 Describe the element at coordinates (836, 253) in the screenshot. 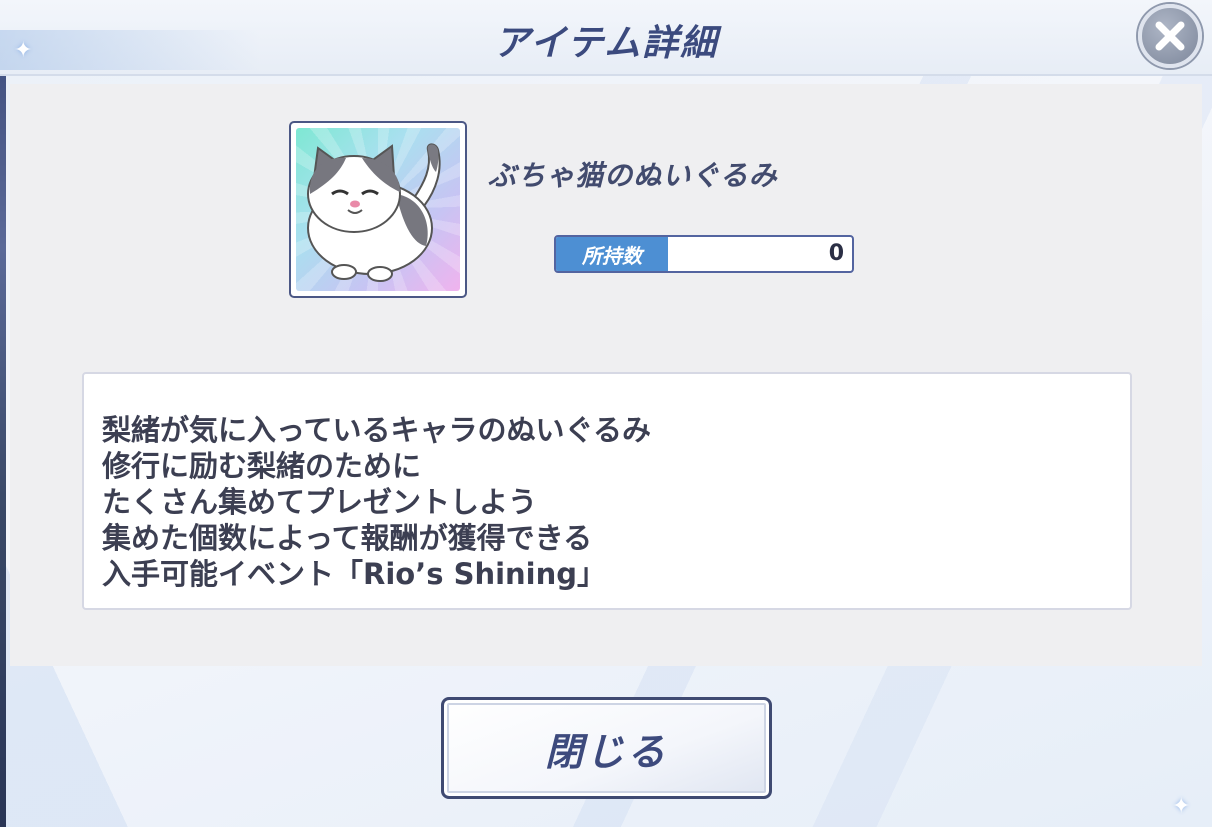

I see `owned-count-value: 0` at that location.